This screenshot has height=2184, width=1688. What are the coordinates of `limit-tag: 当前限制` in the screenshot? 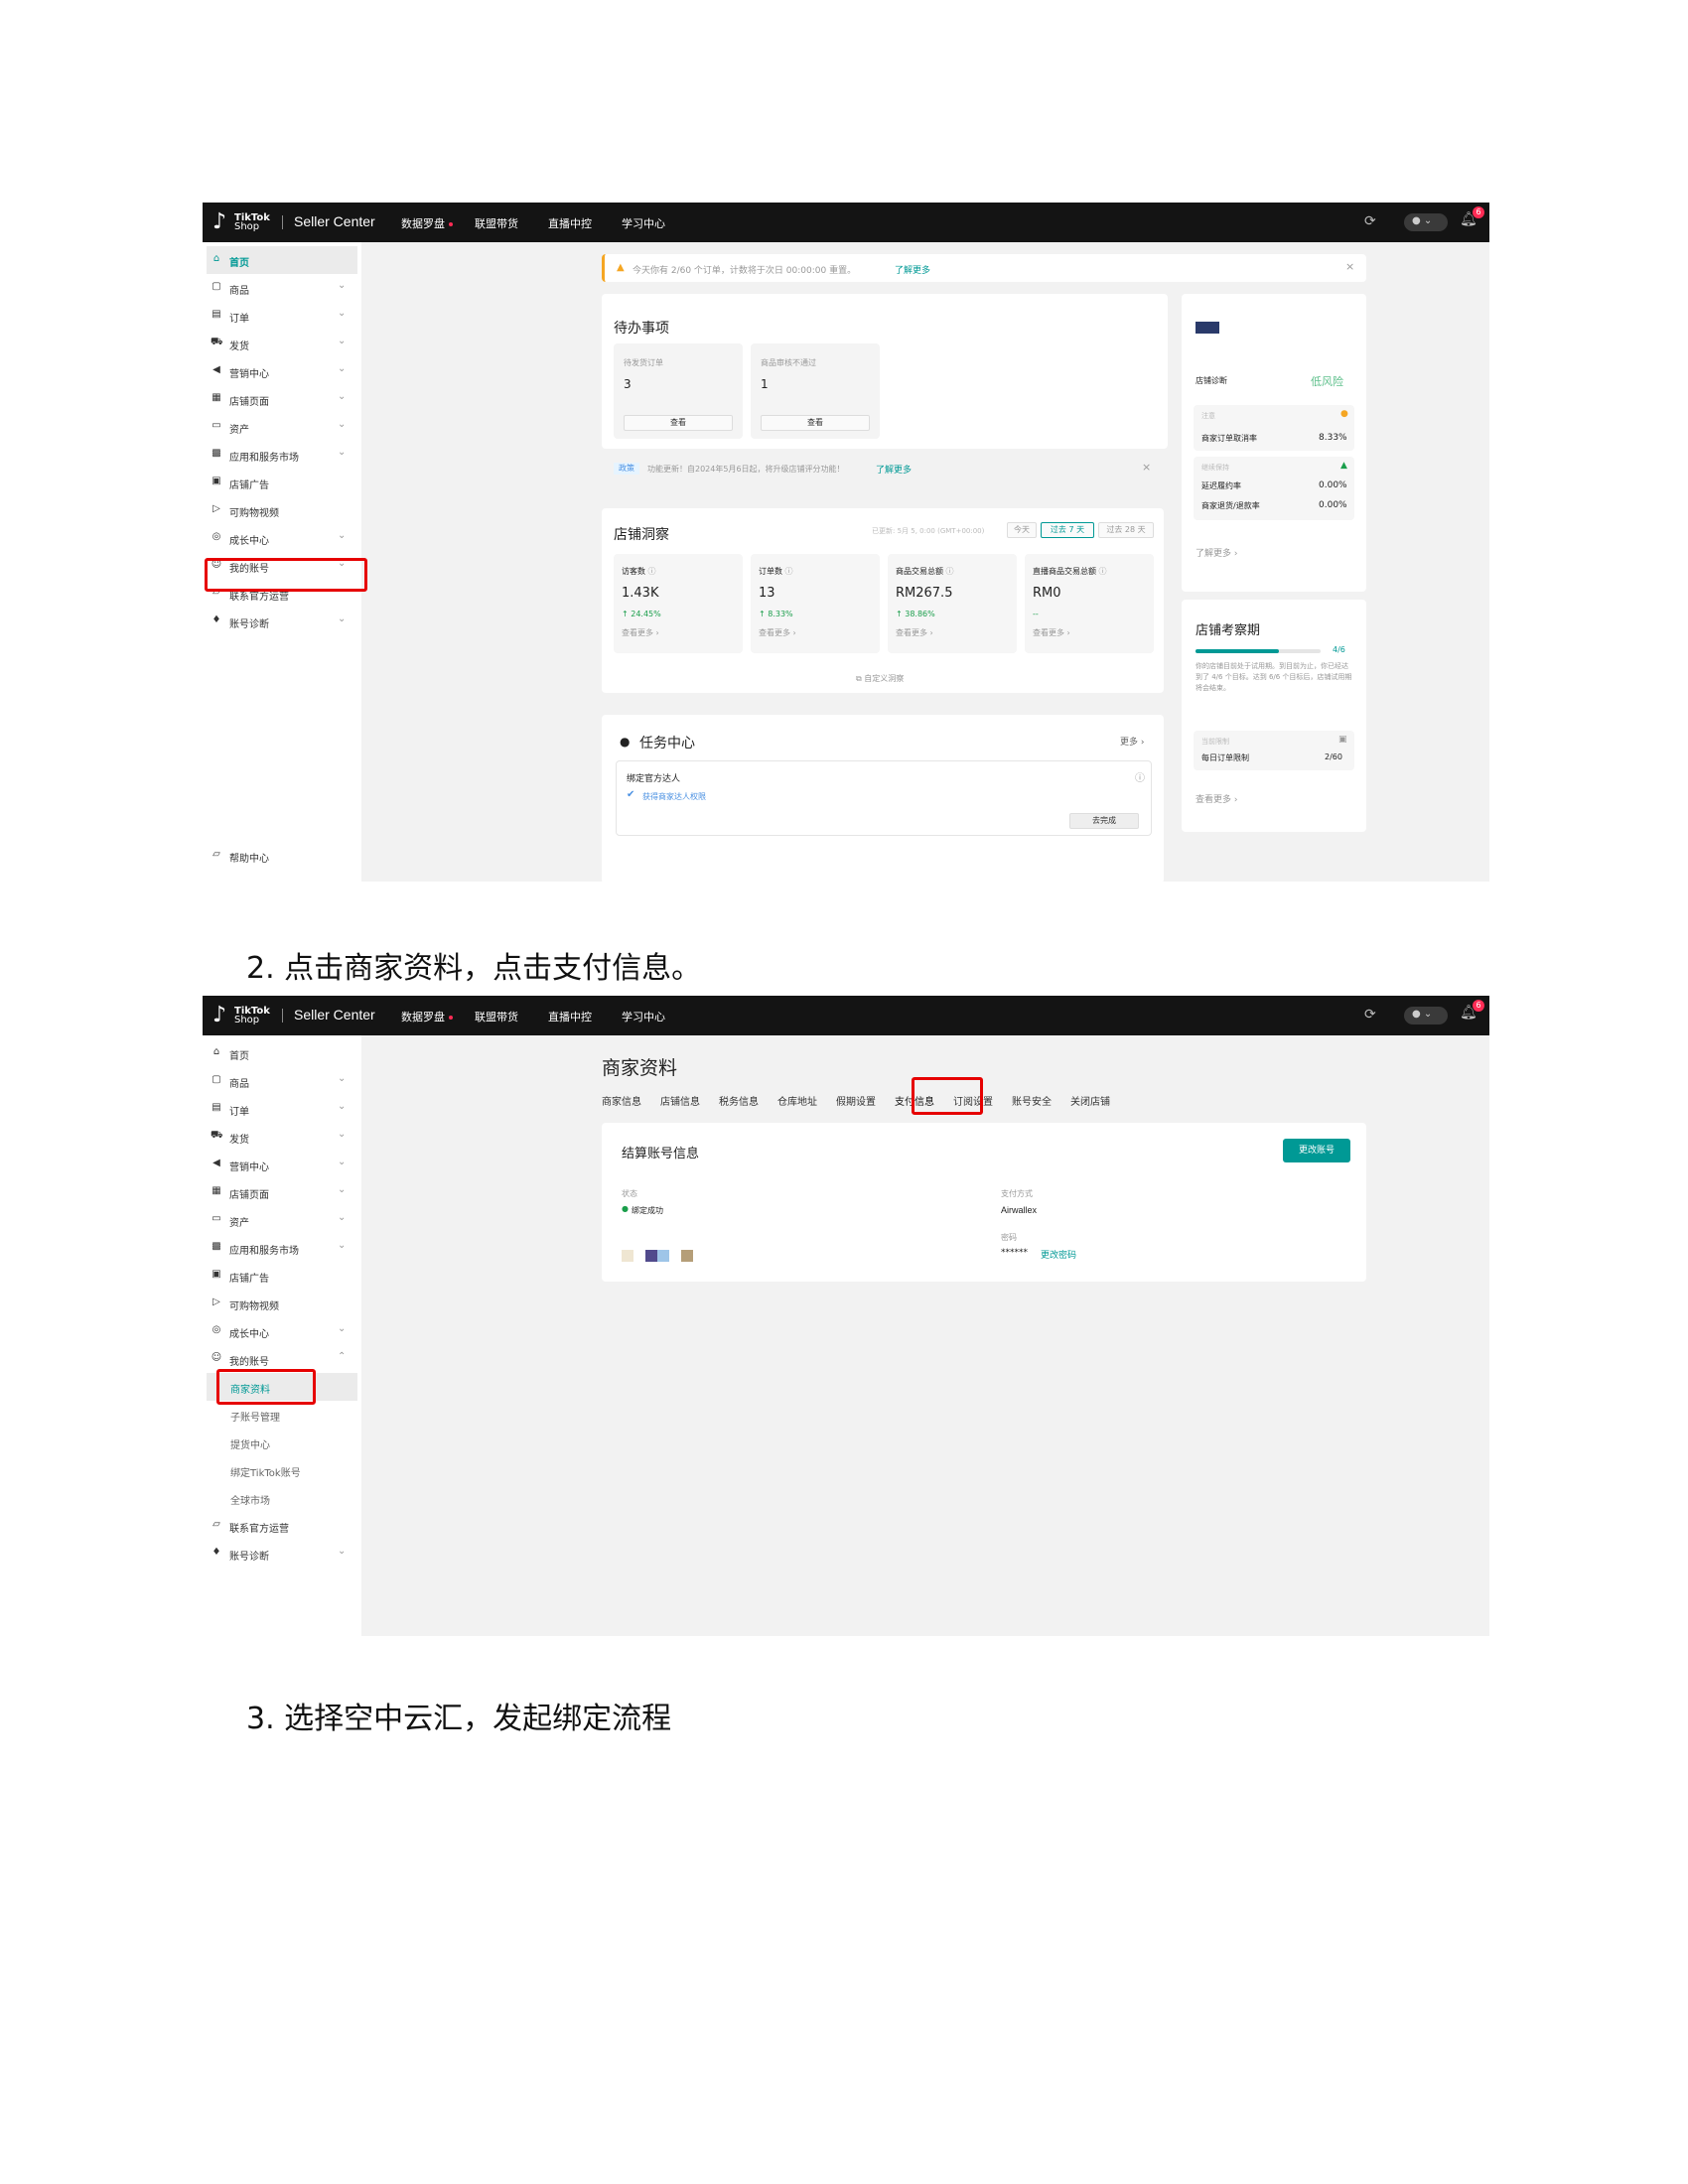 It's located at (1215, 742).